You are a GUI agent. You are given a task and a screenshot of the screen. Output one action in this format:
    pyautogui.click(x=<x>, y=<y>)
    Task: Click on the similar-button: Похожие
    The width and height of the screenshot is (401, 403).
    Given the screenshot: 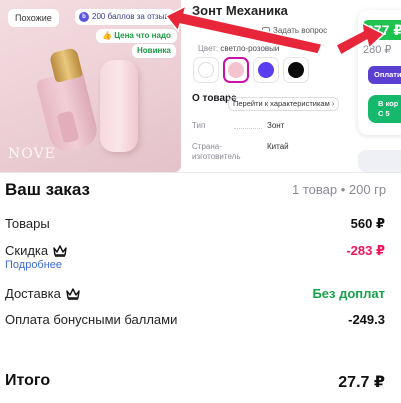 What is the action you would take?
    pyautogui.click(x=33, y=18)
    